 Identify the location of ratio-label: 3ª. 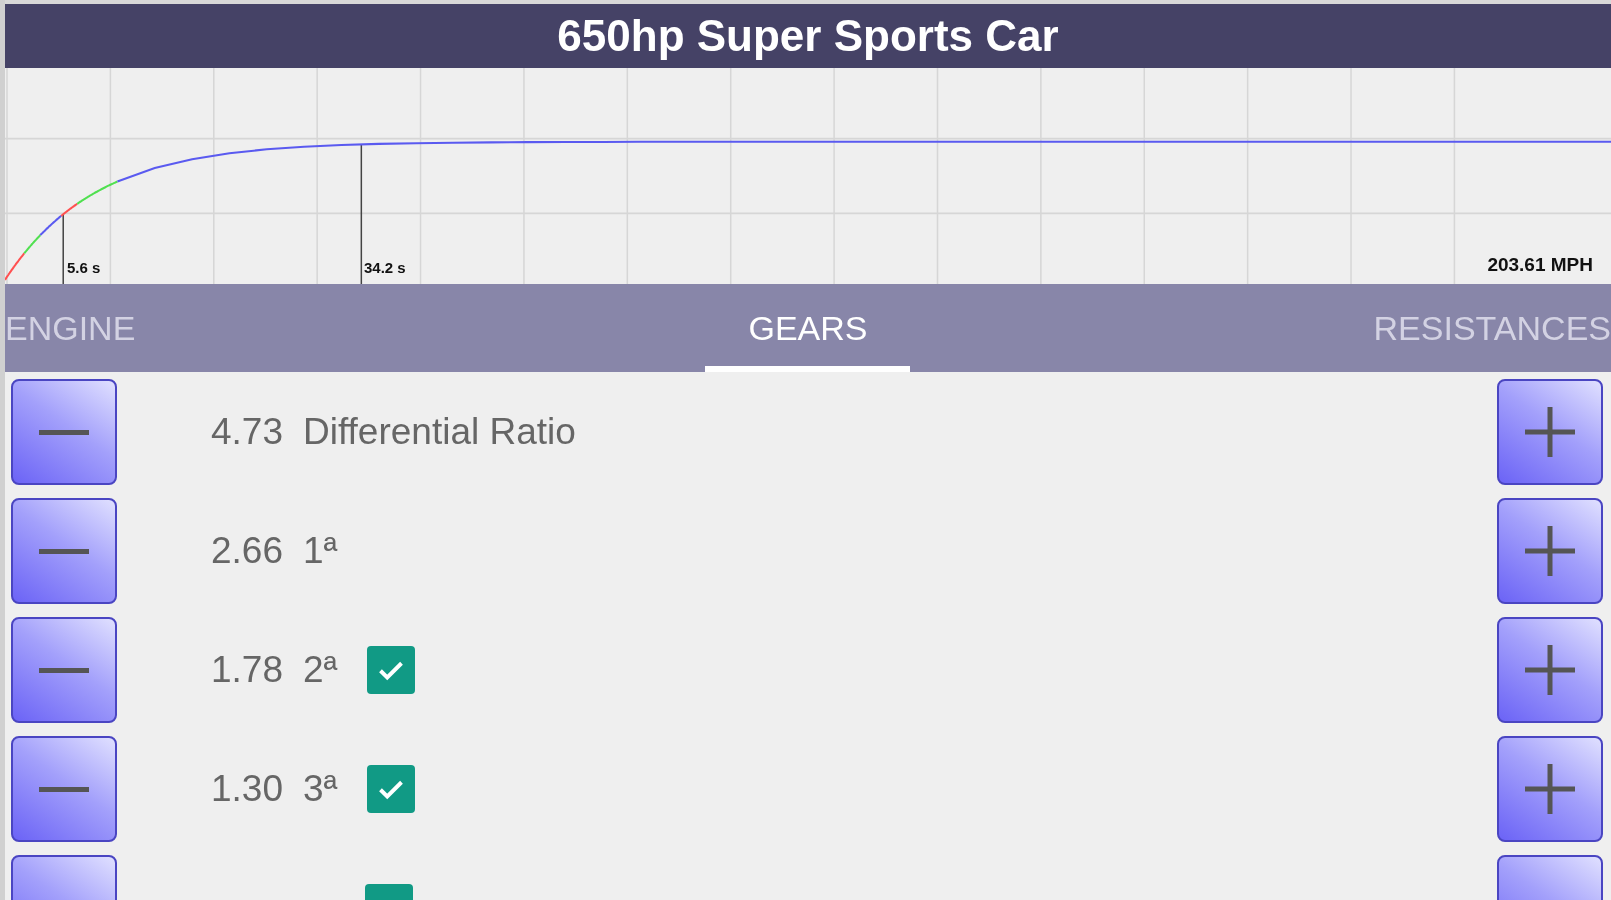
(320, 789).